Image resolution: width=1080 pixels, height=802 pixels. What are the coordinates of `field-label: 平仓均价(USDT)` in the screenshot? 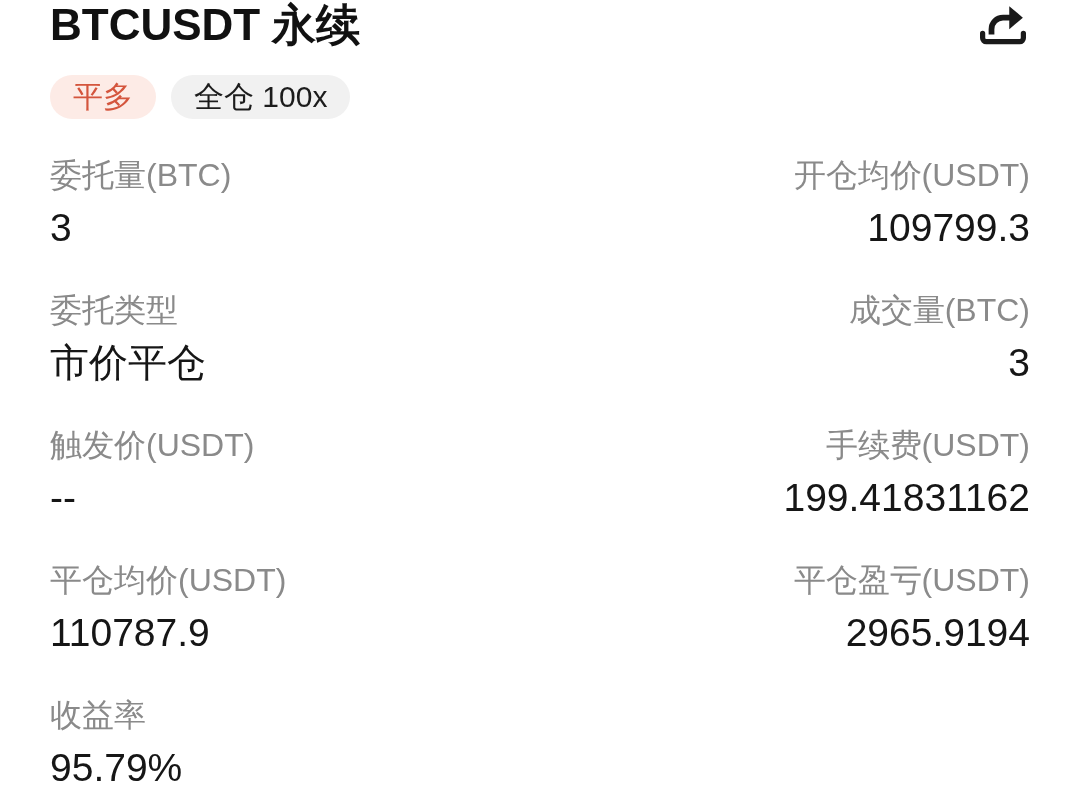 It's located at (168, 580).